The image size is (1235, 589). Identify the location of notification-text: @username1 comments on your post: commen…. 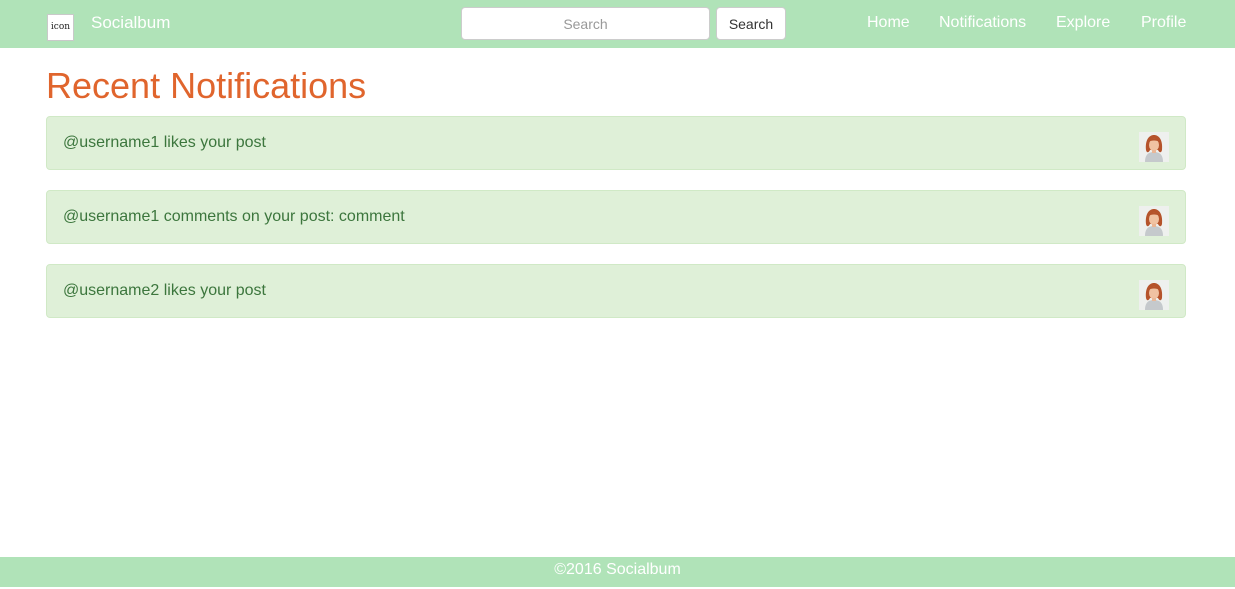
(234, 216).